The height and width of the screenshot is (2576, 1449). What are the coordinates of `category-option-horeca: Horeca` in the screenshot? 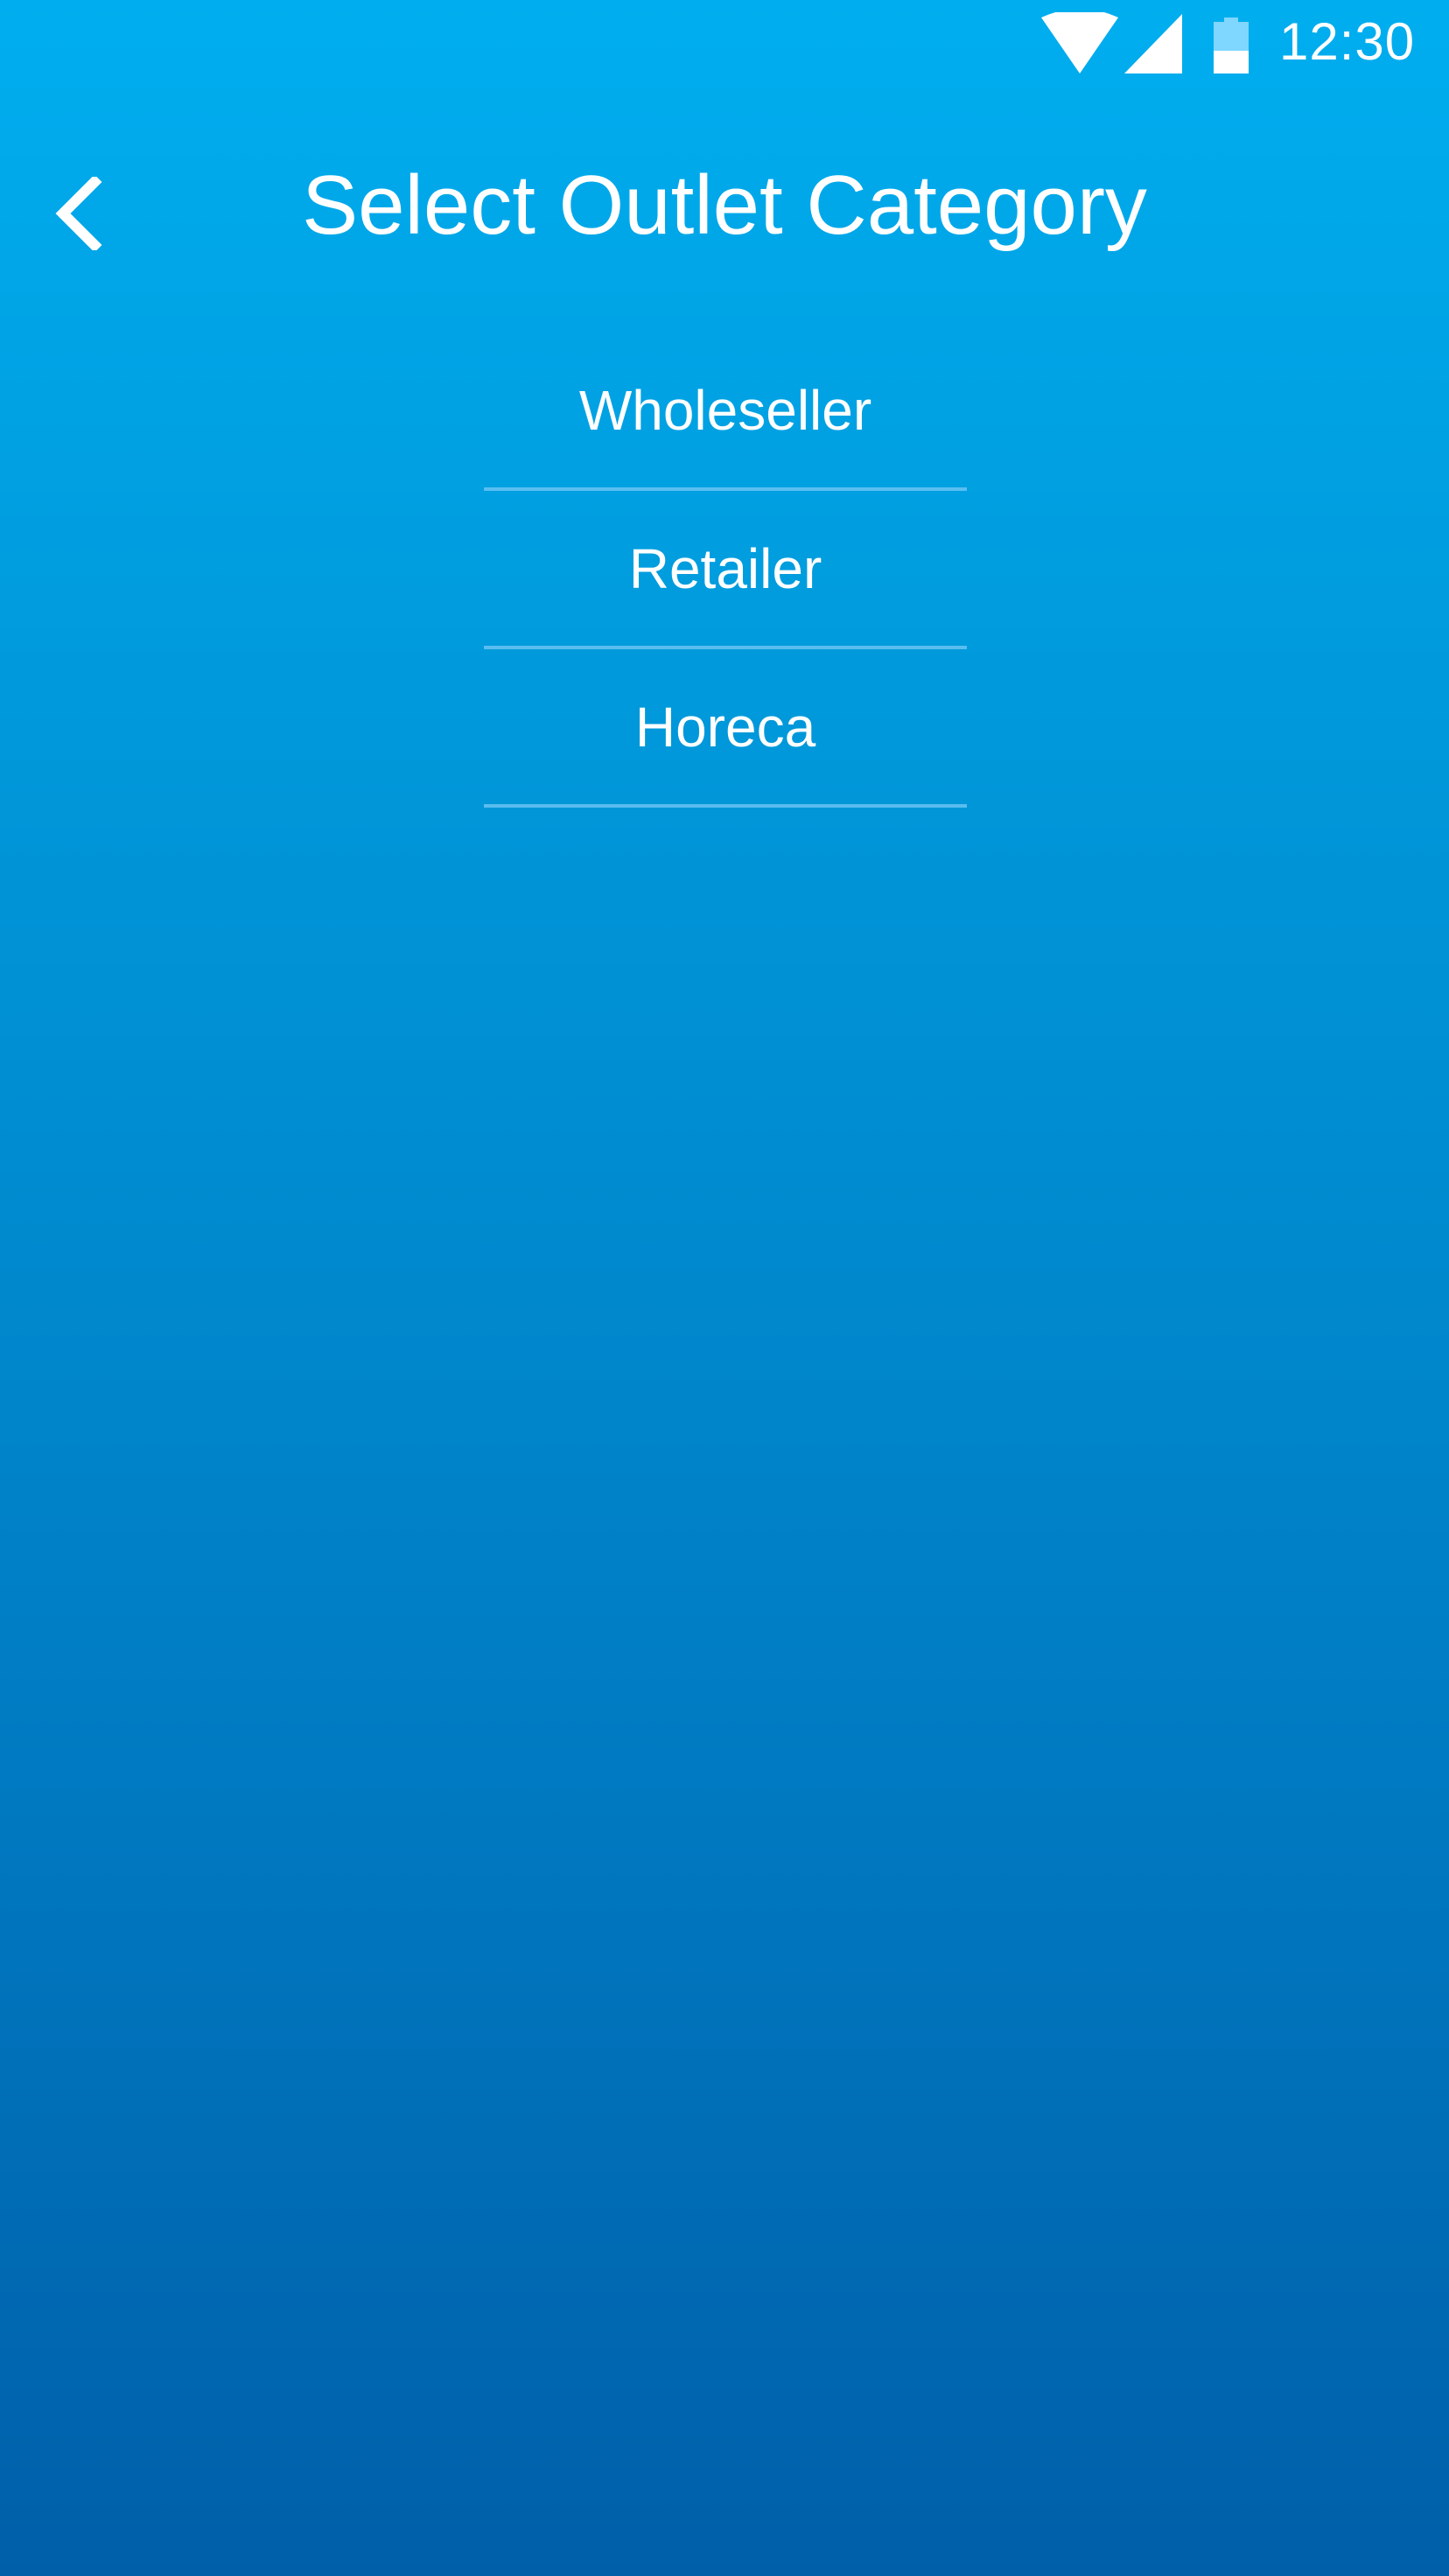 It's located at (725, 728).